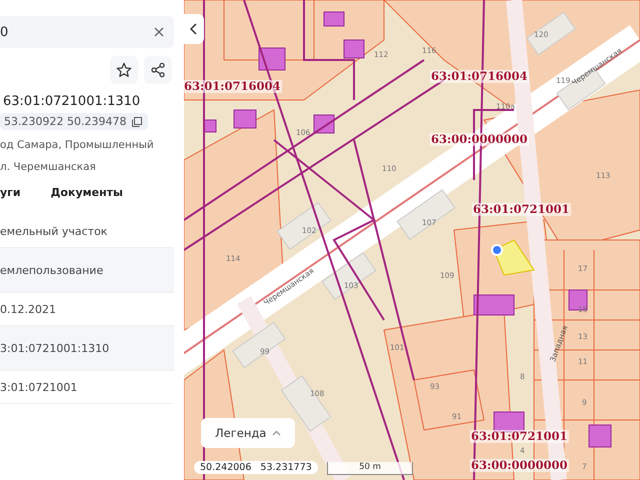  Describe the element at coordinates (86, 192) in the screenshot. I see `tab: Документы` at that location.